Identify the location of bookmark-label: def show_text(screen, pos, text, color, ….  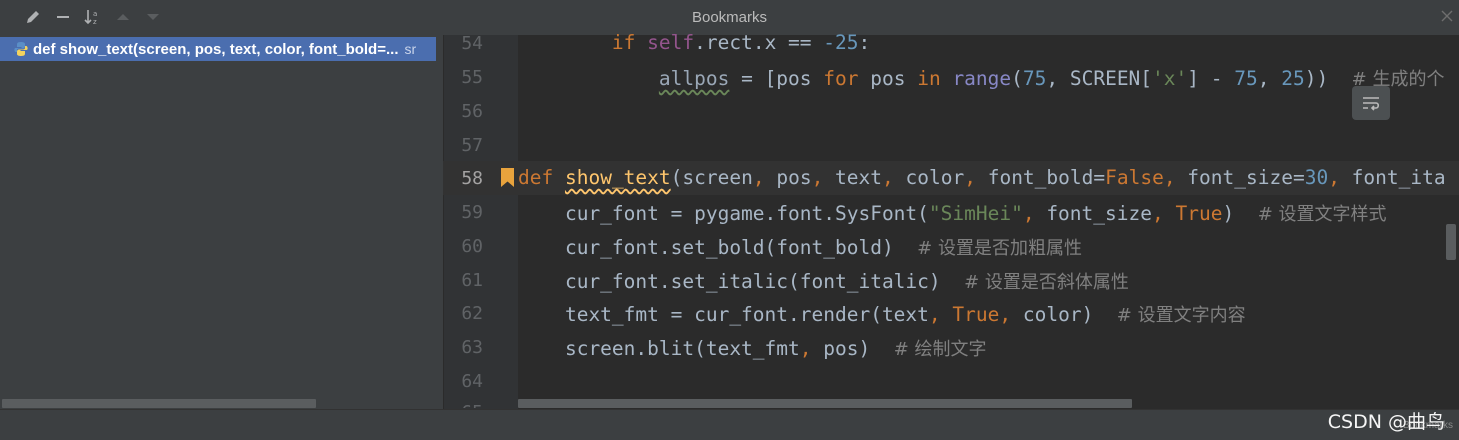
(216, 49).